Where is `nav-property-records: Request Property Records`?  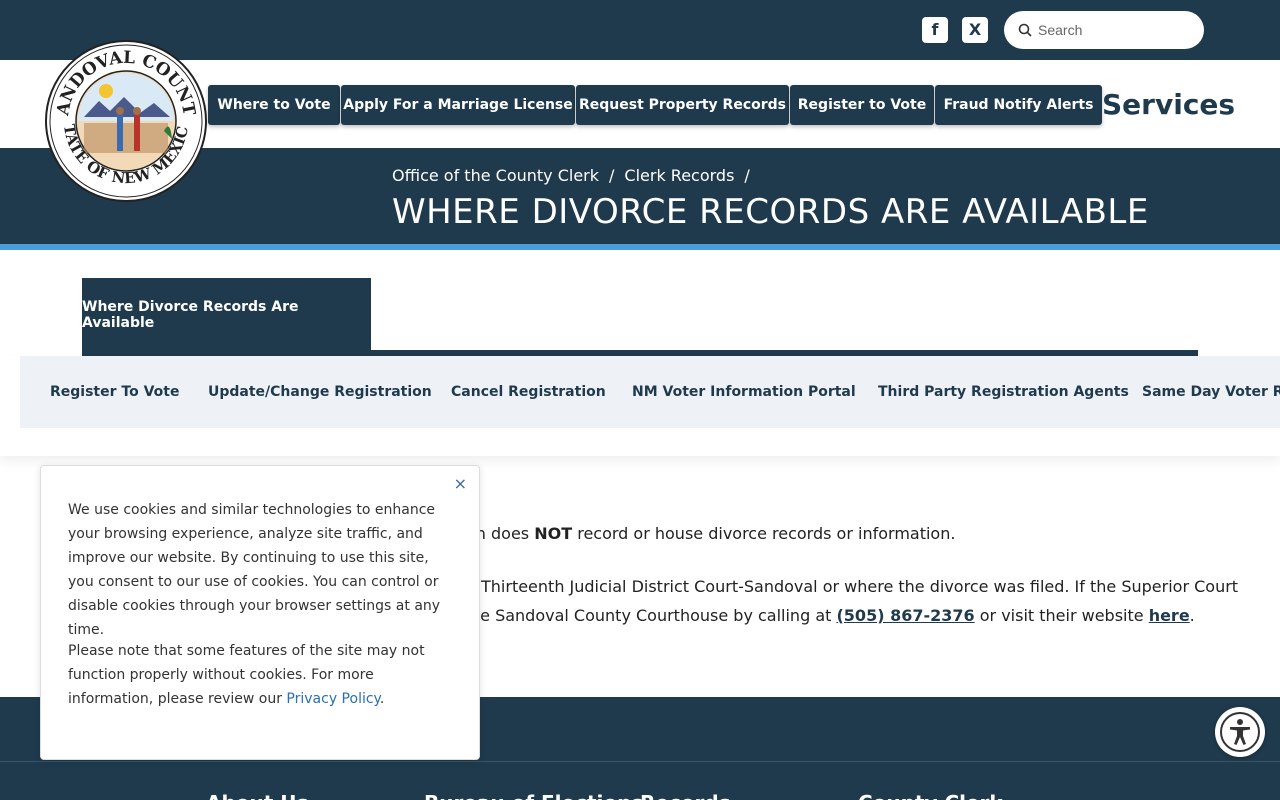 nav-property-records: Request Property Records is located at coordinates (682, 105).